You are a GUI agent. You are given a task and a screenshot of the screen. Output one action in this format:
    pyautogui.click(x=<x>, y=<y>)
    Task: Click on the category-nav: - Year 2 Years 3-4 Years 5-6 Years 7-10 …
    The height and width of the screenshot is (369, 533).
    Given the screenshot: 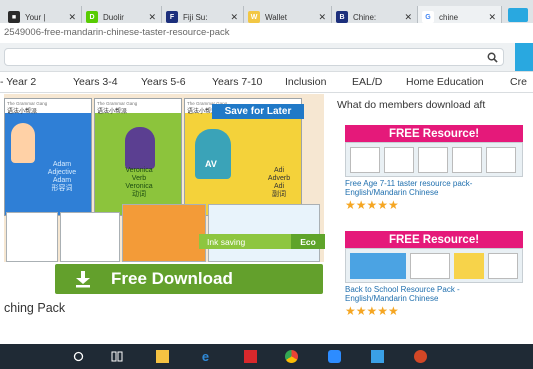 What is the action you would take?
    pyautogui.click(x=266, y=82)
    